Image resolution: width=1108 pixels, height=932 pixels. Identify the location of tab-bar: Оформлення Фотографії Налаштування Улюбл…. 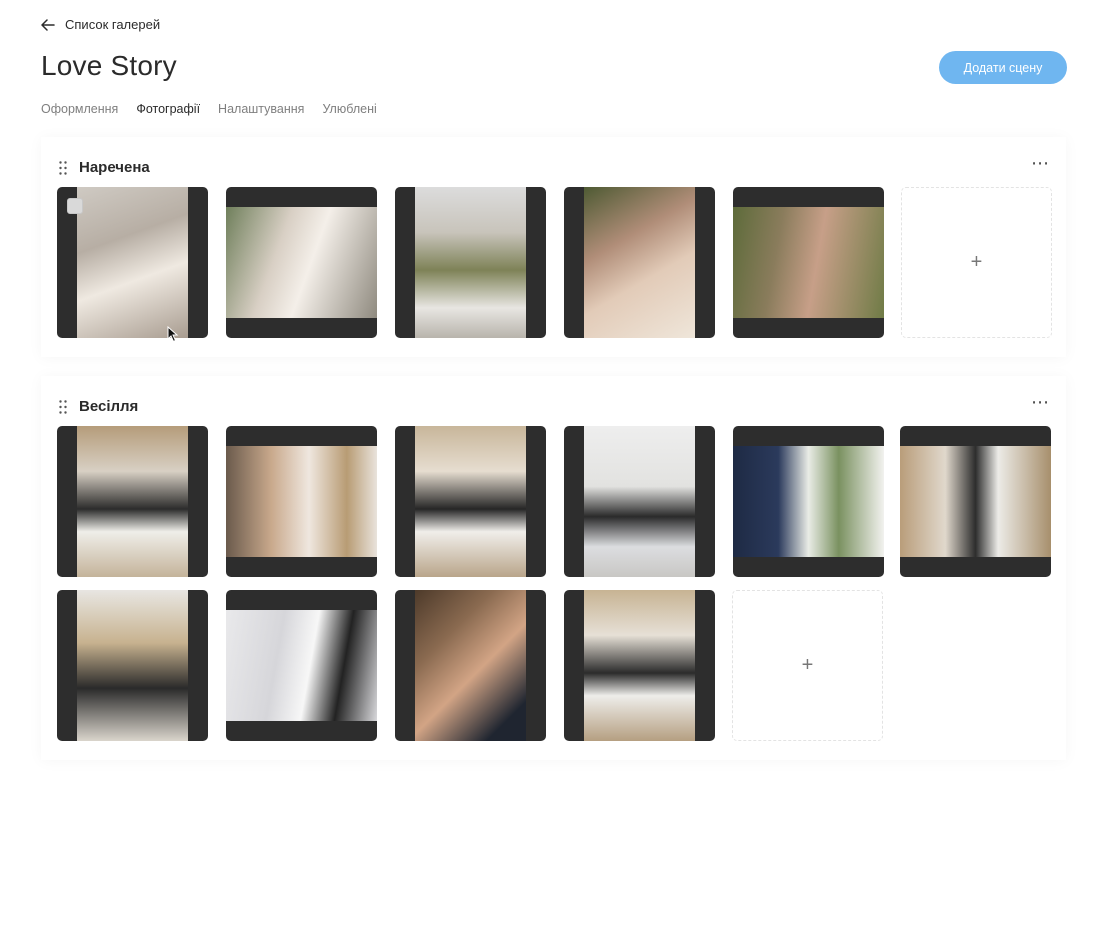
(209, 109).